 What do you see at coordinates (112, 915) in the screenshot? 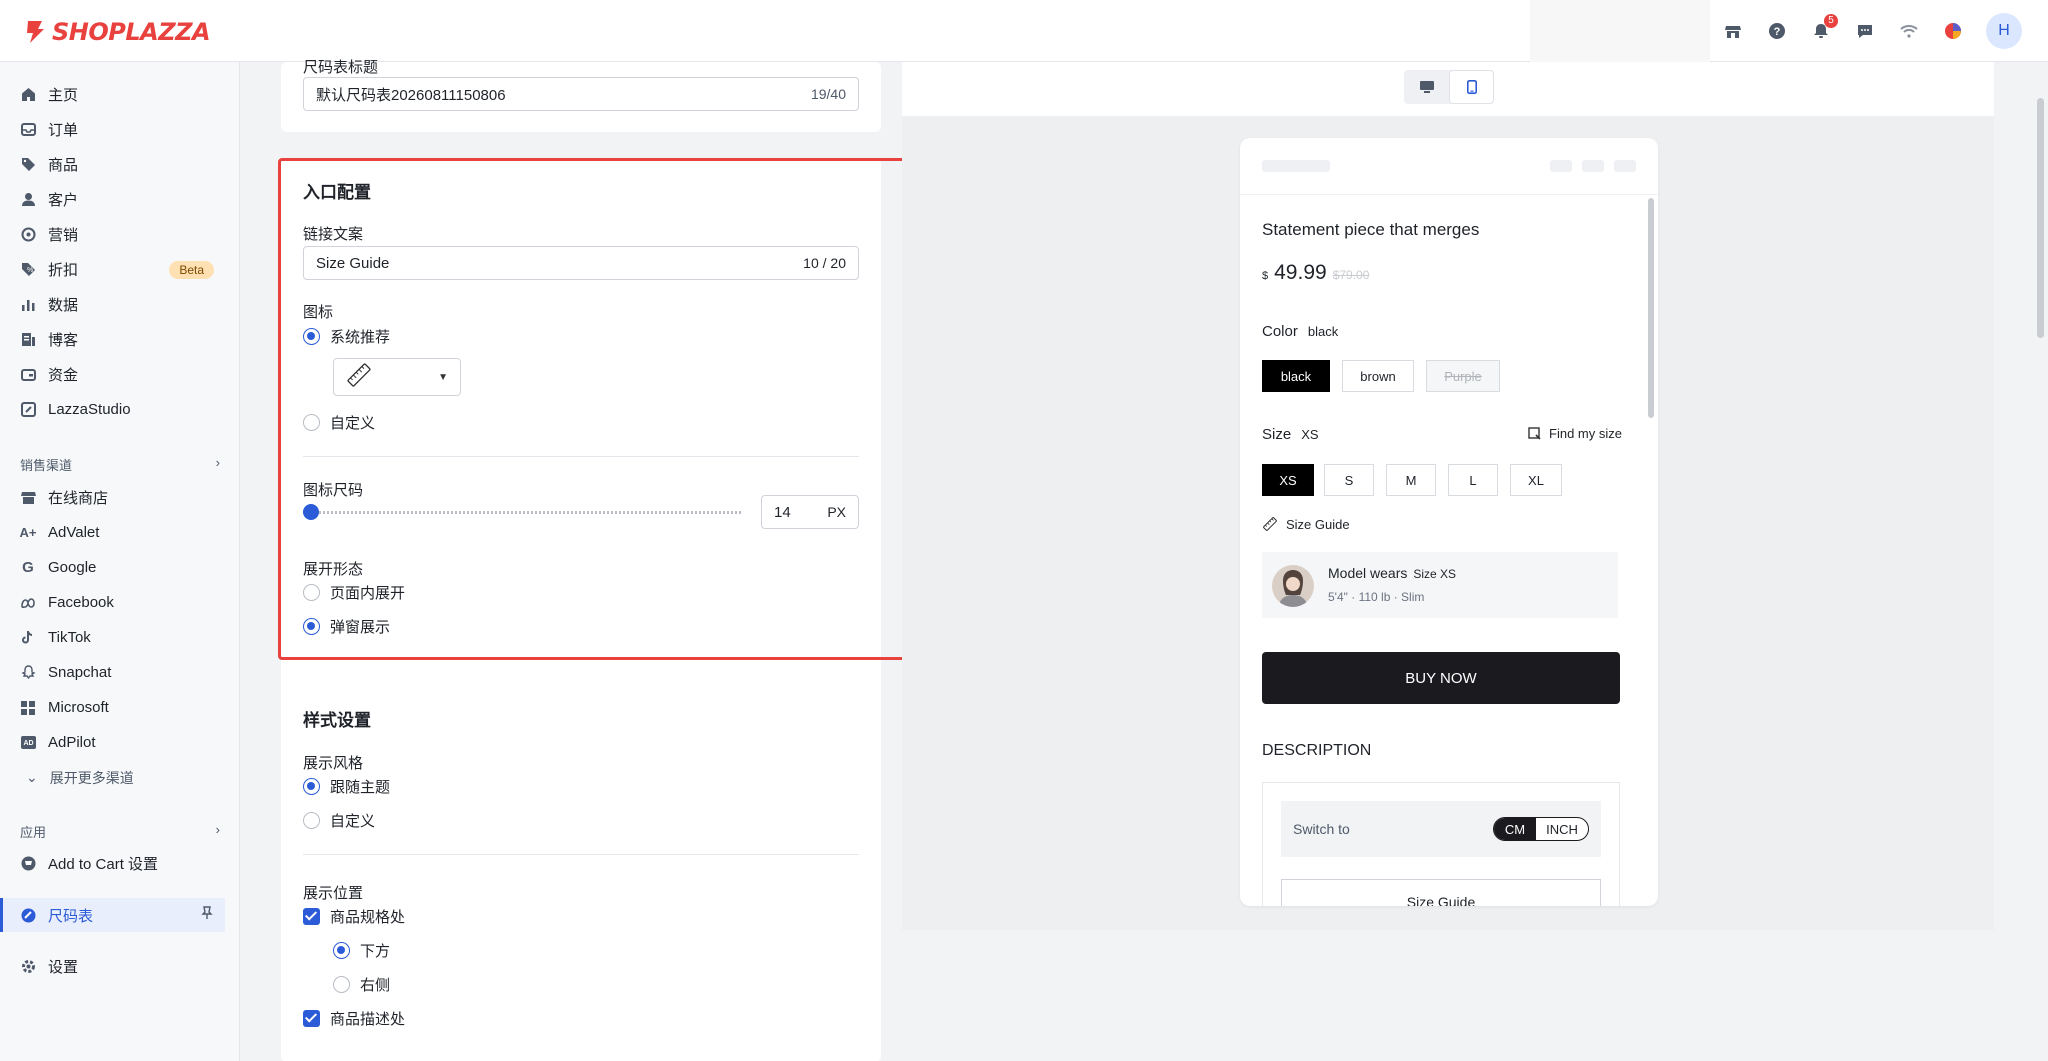
I see `sidebar-item-size-chart: 尺码表` at bounding box center [112, 915].